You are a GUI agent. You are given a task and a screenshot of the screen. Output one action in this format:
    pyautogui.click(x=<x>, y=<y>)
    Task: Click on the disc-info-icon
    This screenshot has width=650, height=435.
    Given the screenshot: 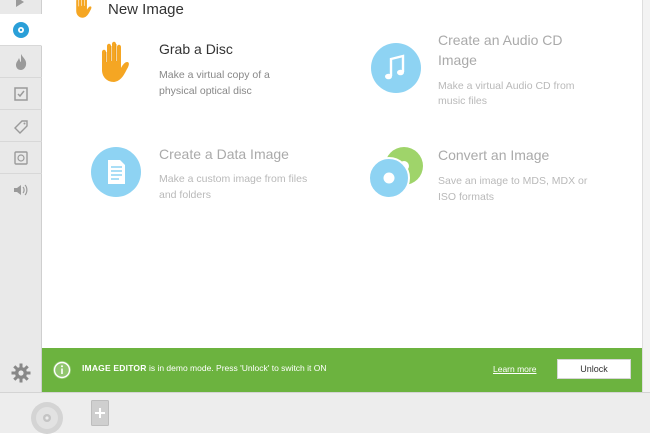 What is the action you would take?
    pyautogui.click(x=21, y=157)
    